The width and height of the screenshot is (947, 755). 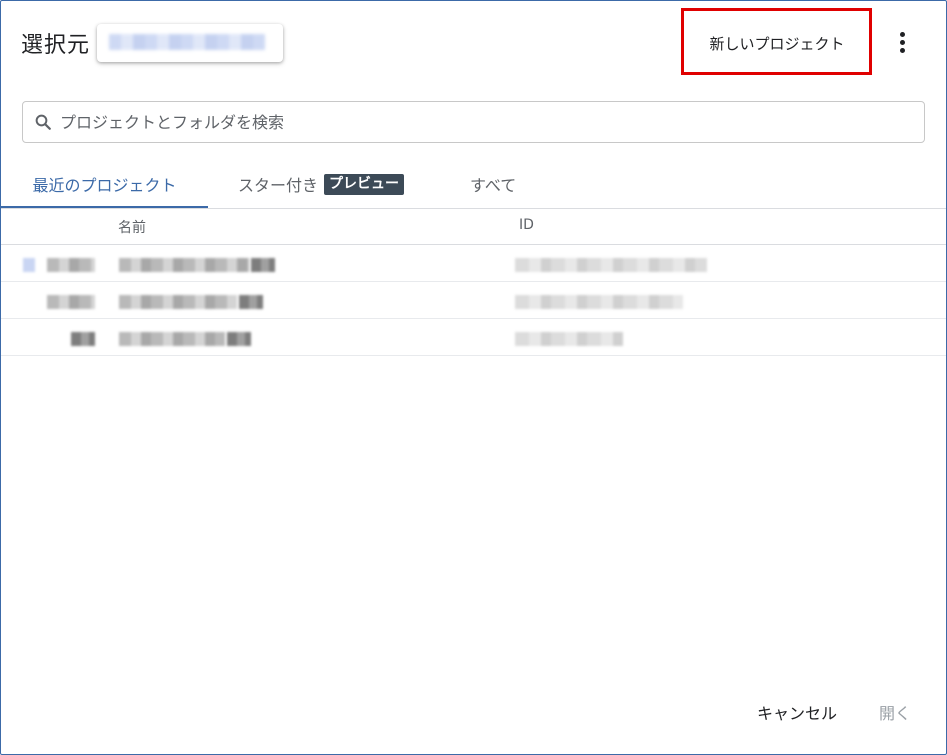 I want to click on preview-badge: プレビュー, so click(x=364, y=184).